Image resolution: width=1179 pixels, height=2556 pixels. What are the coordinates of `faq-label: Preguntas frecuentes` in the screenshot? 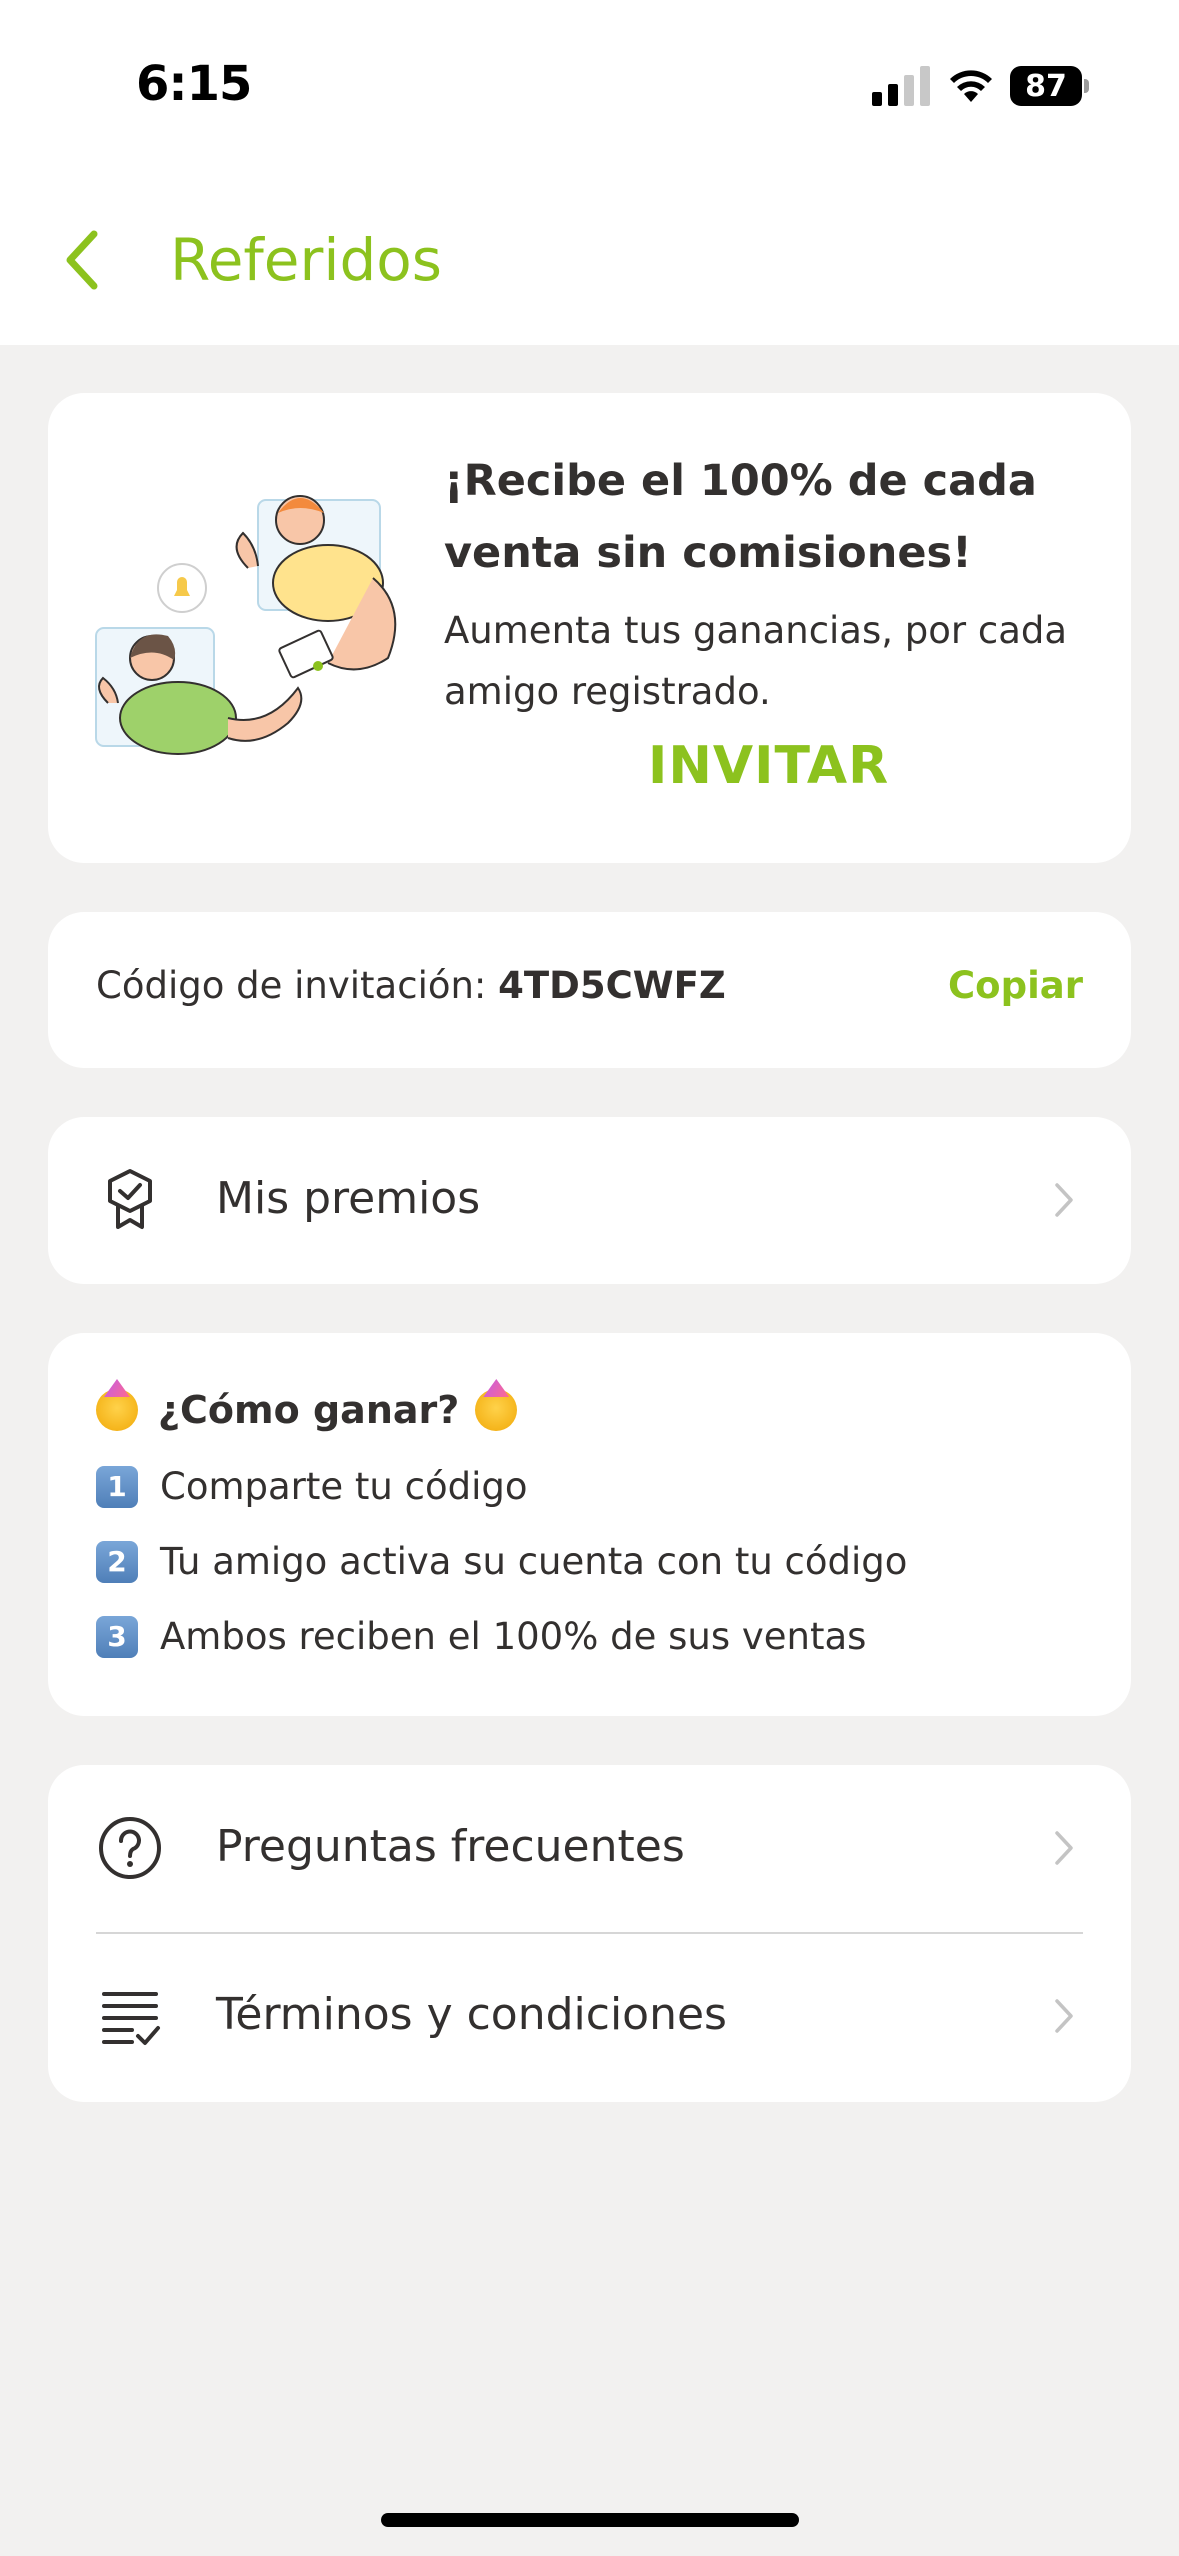 It's located at (450, 1846).